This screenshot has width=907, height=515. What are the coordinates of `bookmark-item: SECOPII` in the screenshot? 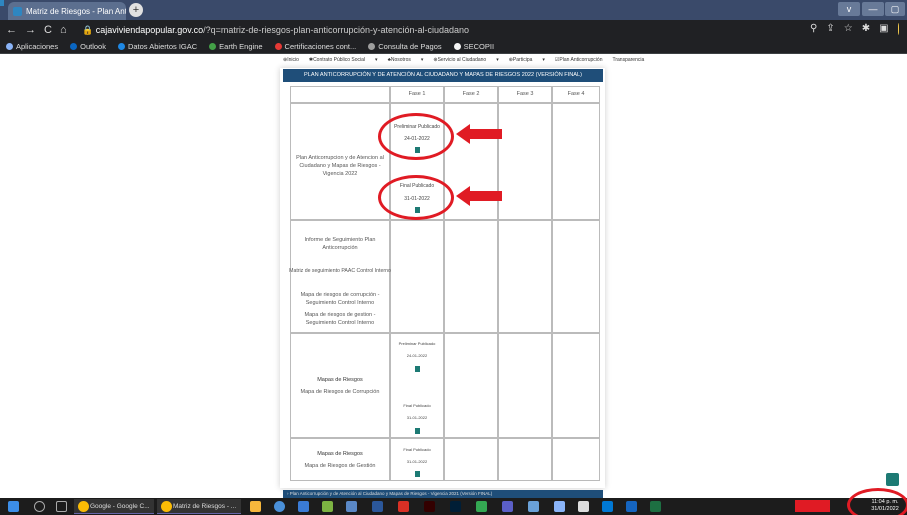 It's located at (474, 46).